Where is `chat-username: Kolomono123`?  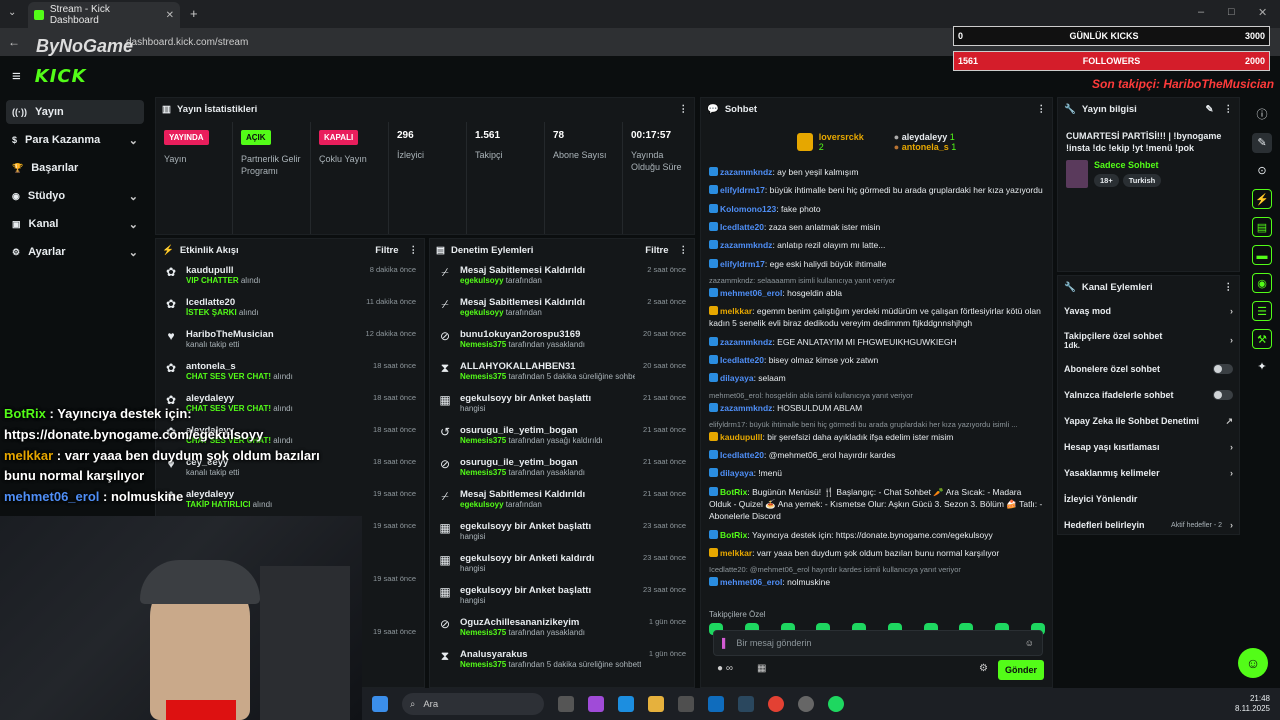
chat-username: Kolomono123 is located at coordinates (748, 209).